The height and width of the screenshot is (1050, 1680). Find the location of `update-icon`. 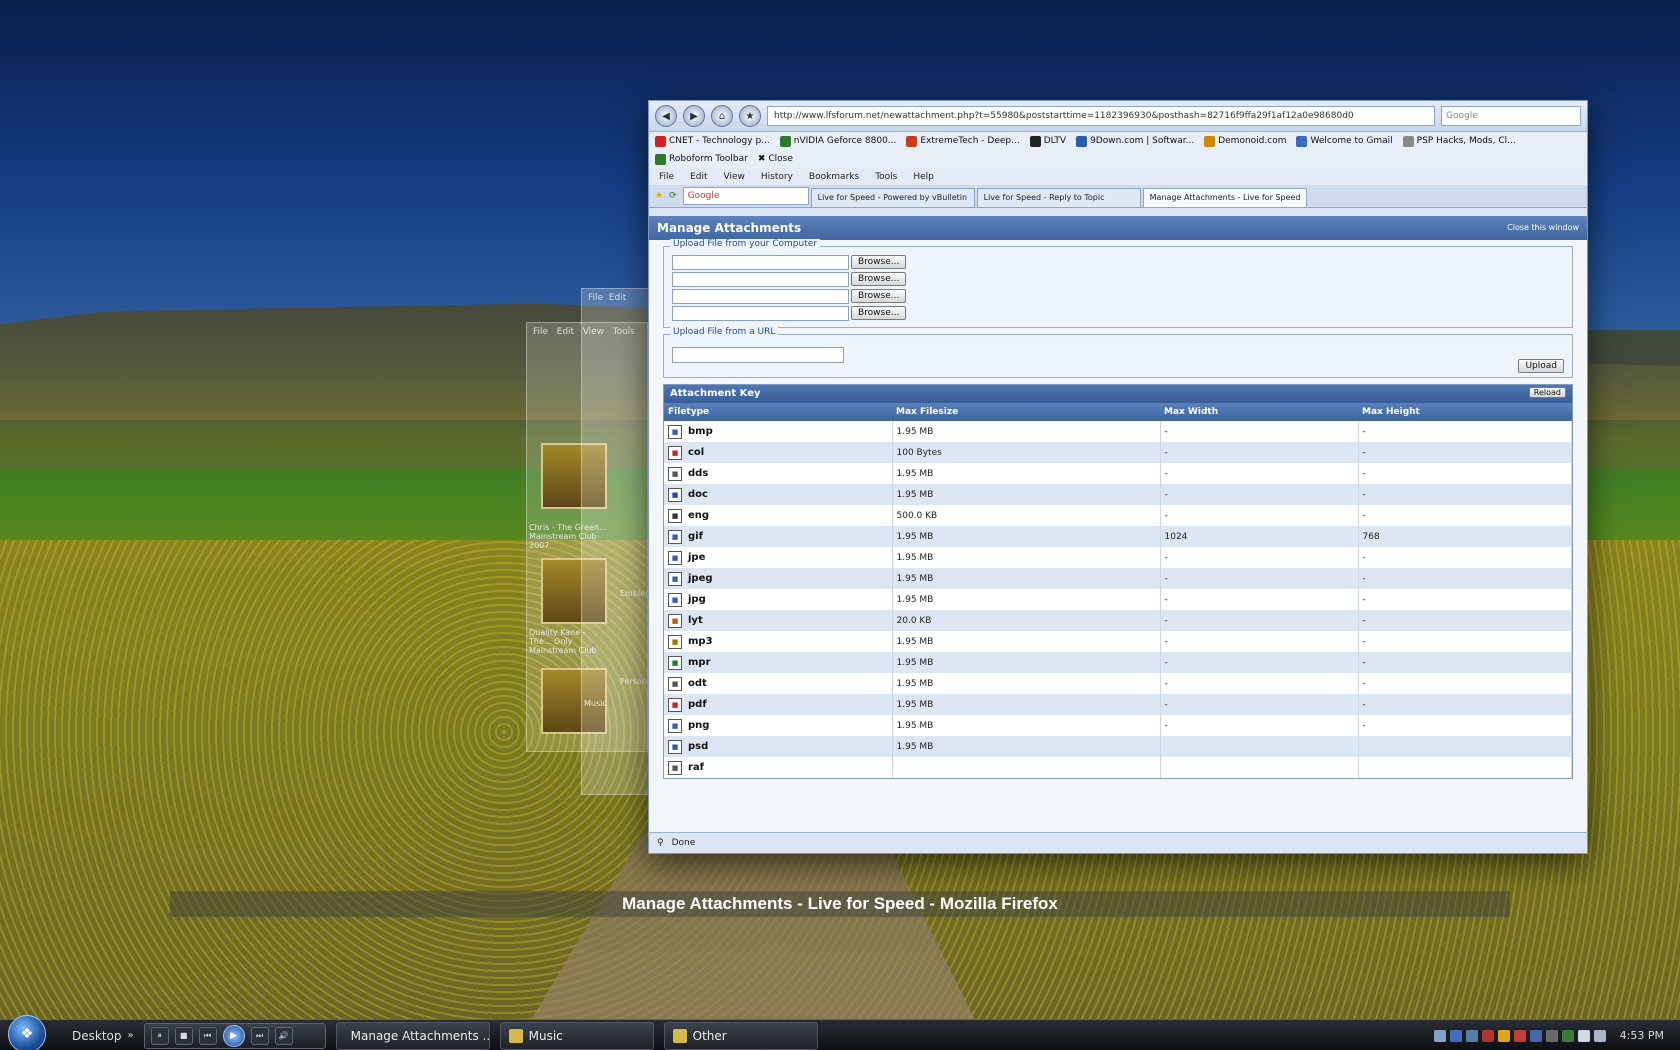

update-icon is located at coordinates (1503, 1035).